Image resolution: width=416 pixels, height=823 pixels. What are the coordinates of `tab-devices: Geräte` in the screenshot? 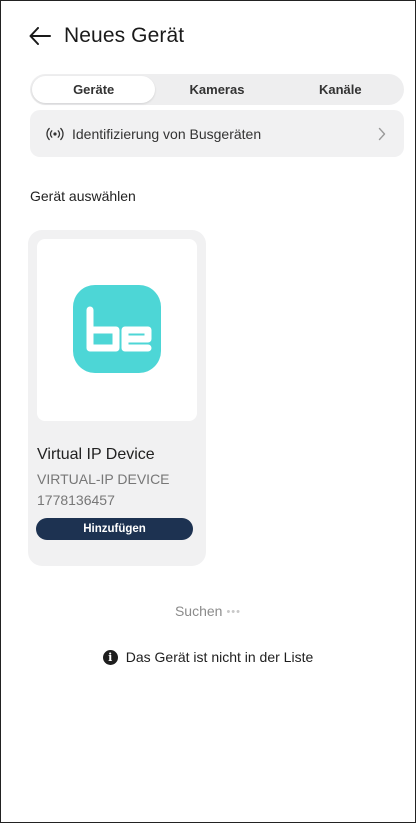 It's located at (94, 89).